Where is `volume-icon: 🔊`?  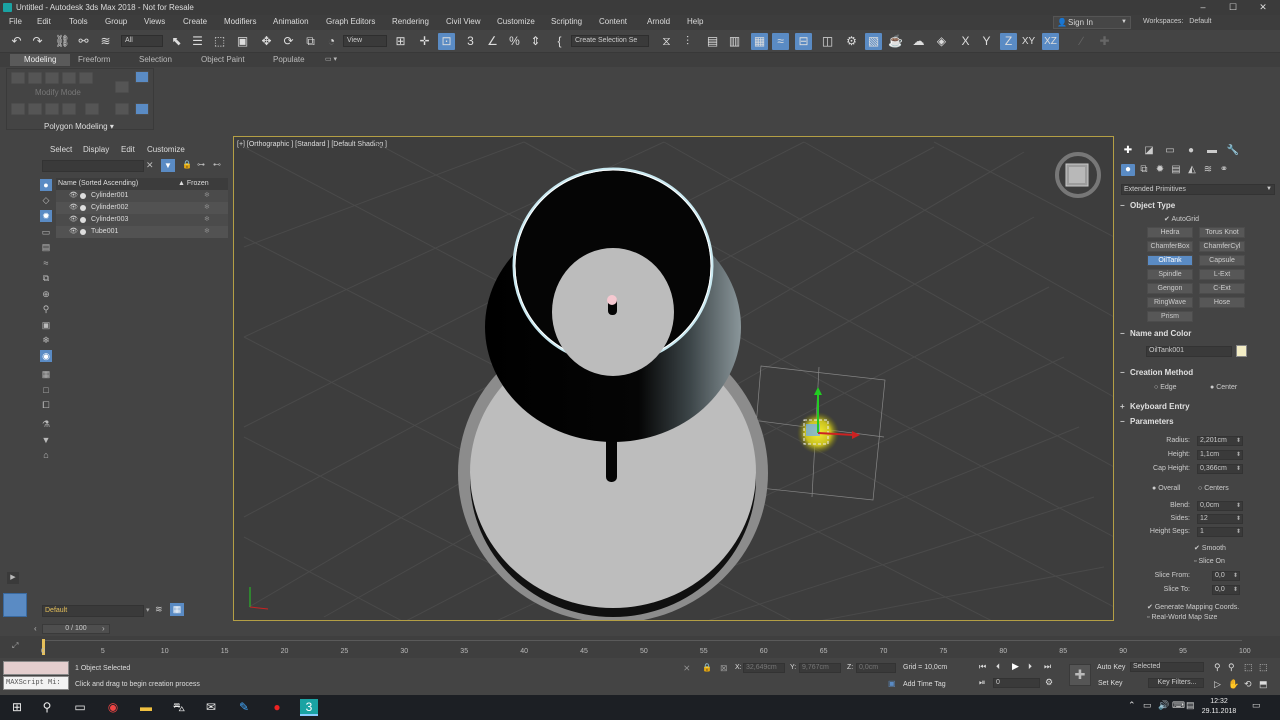 volume-icon: 🔊 is located at coordinates (1163, 705).